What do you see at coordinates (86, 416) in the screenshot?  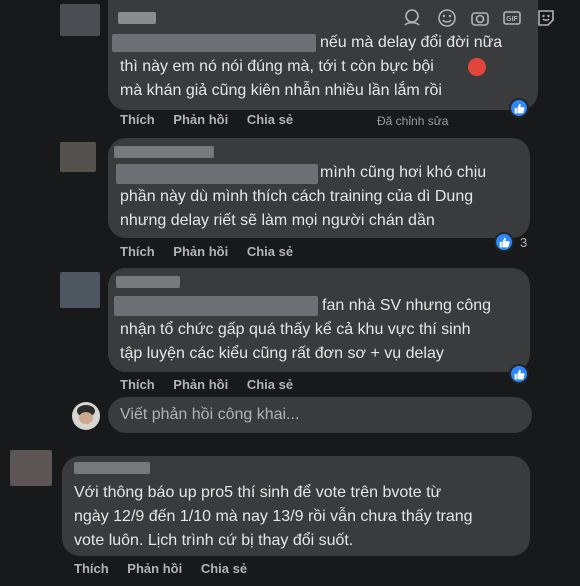 I see `current-user-avatar` at bounding box center [86, 416].